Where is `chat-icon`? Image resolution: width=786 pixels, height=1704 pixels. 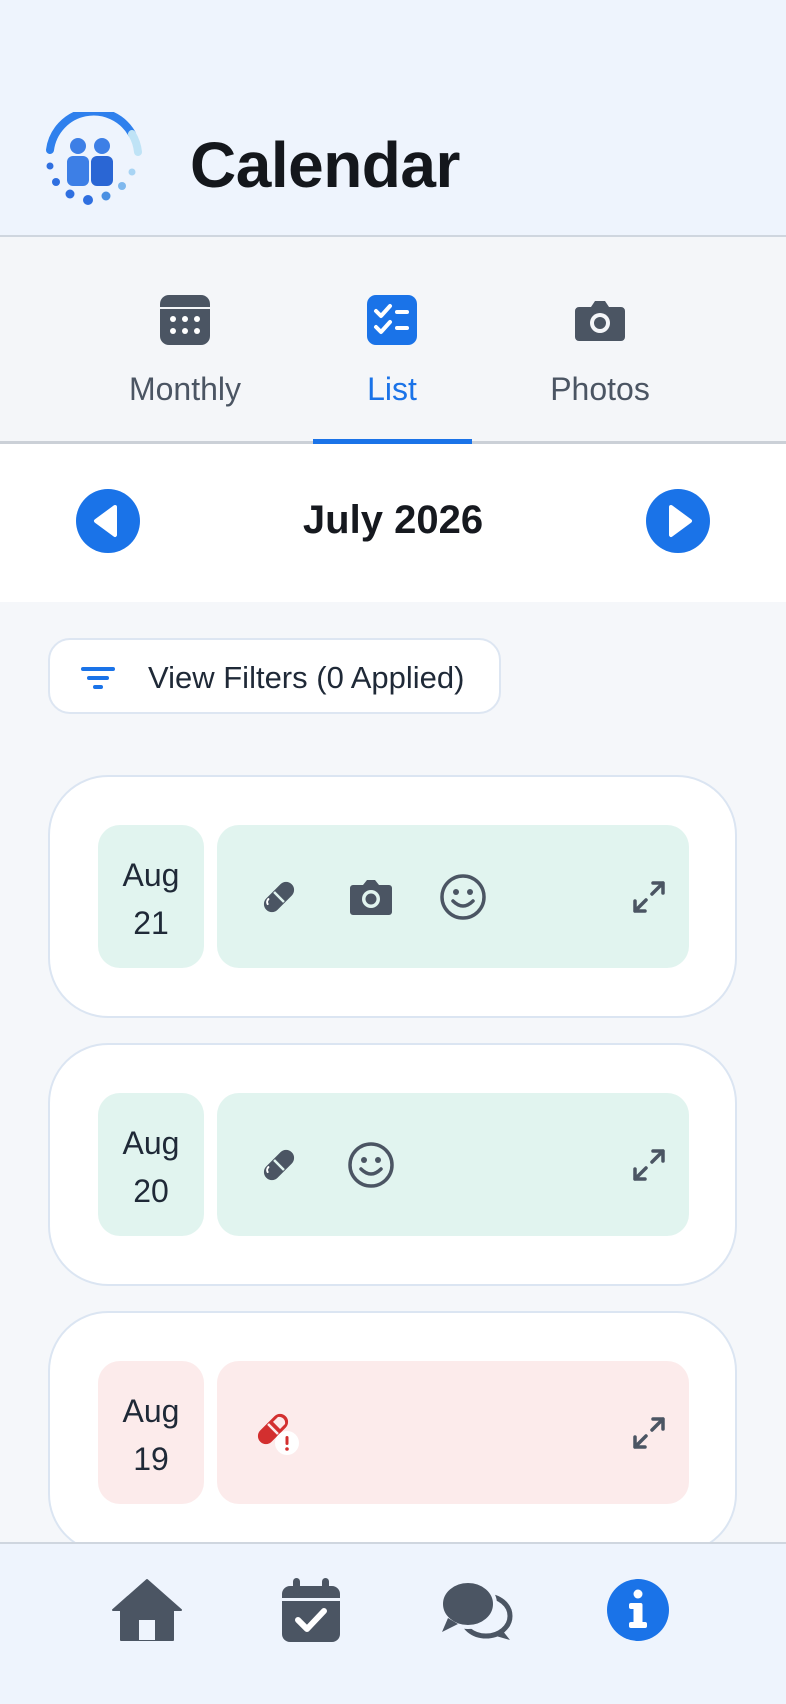 chat-icon is located at coordinates (476, 1610).